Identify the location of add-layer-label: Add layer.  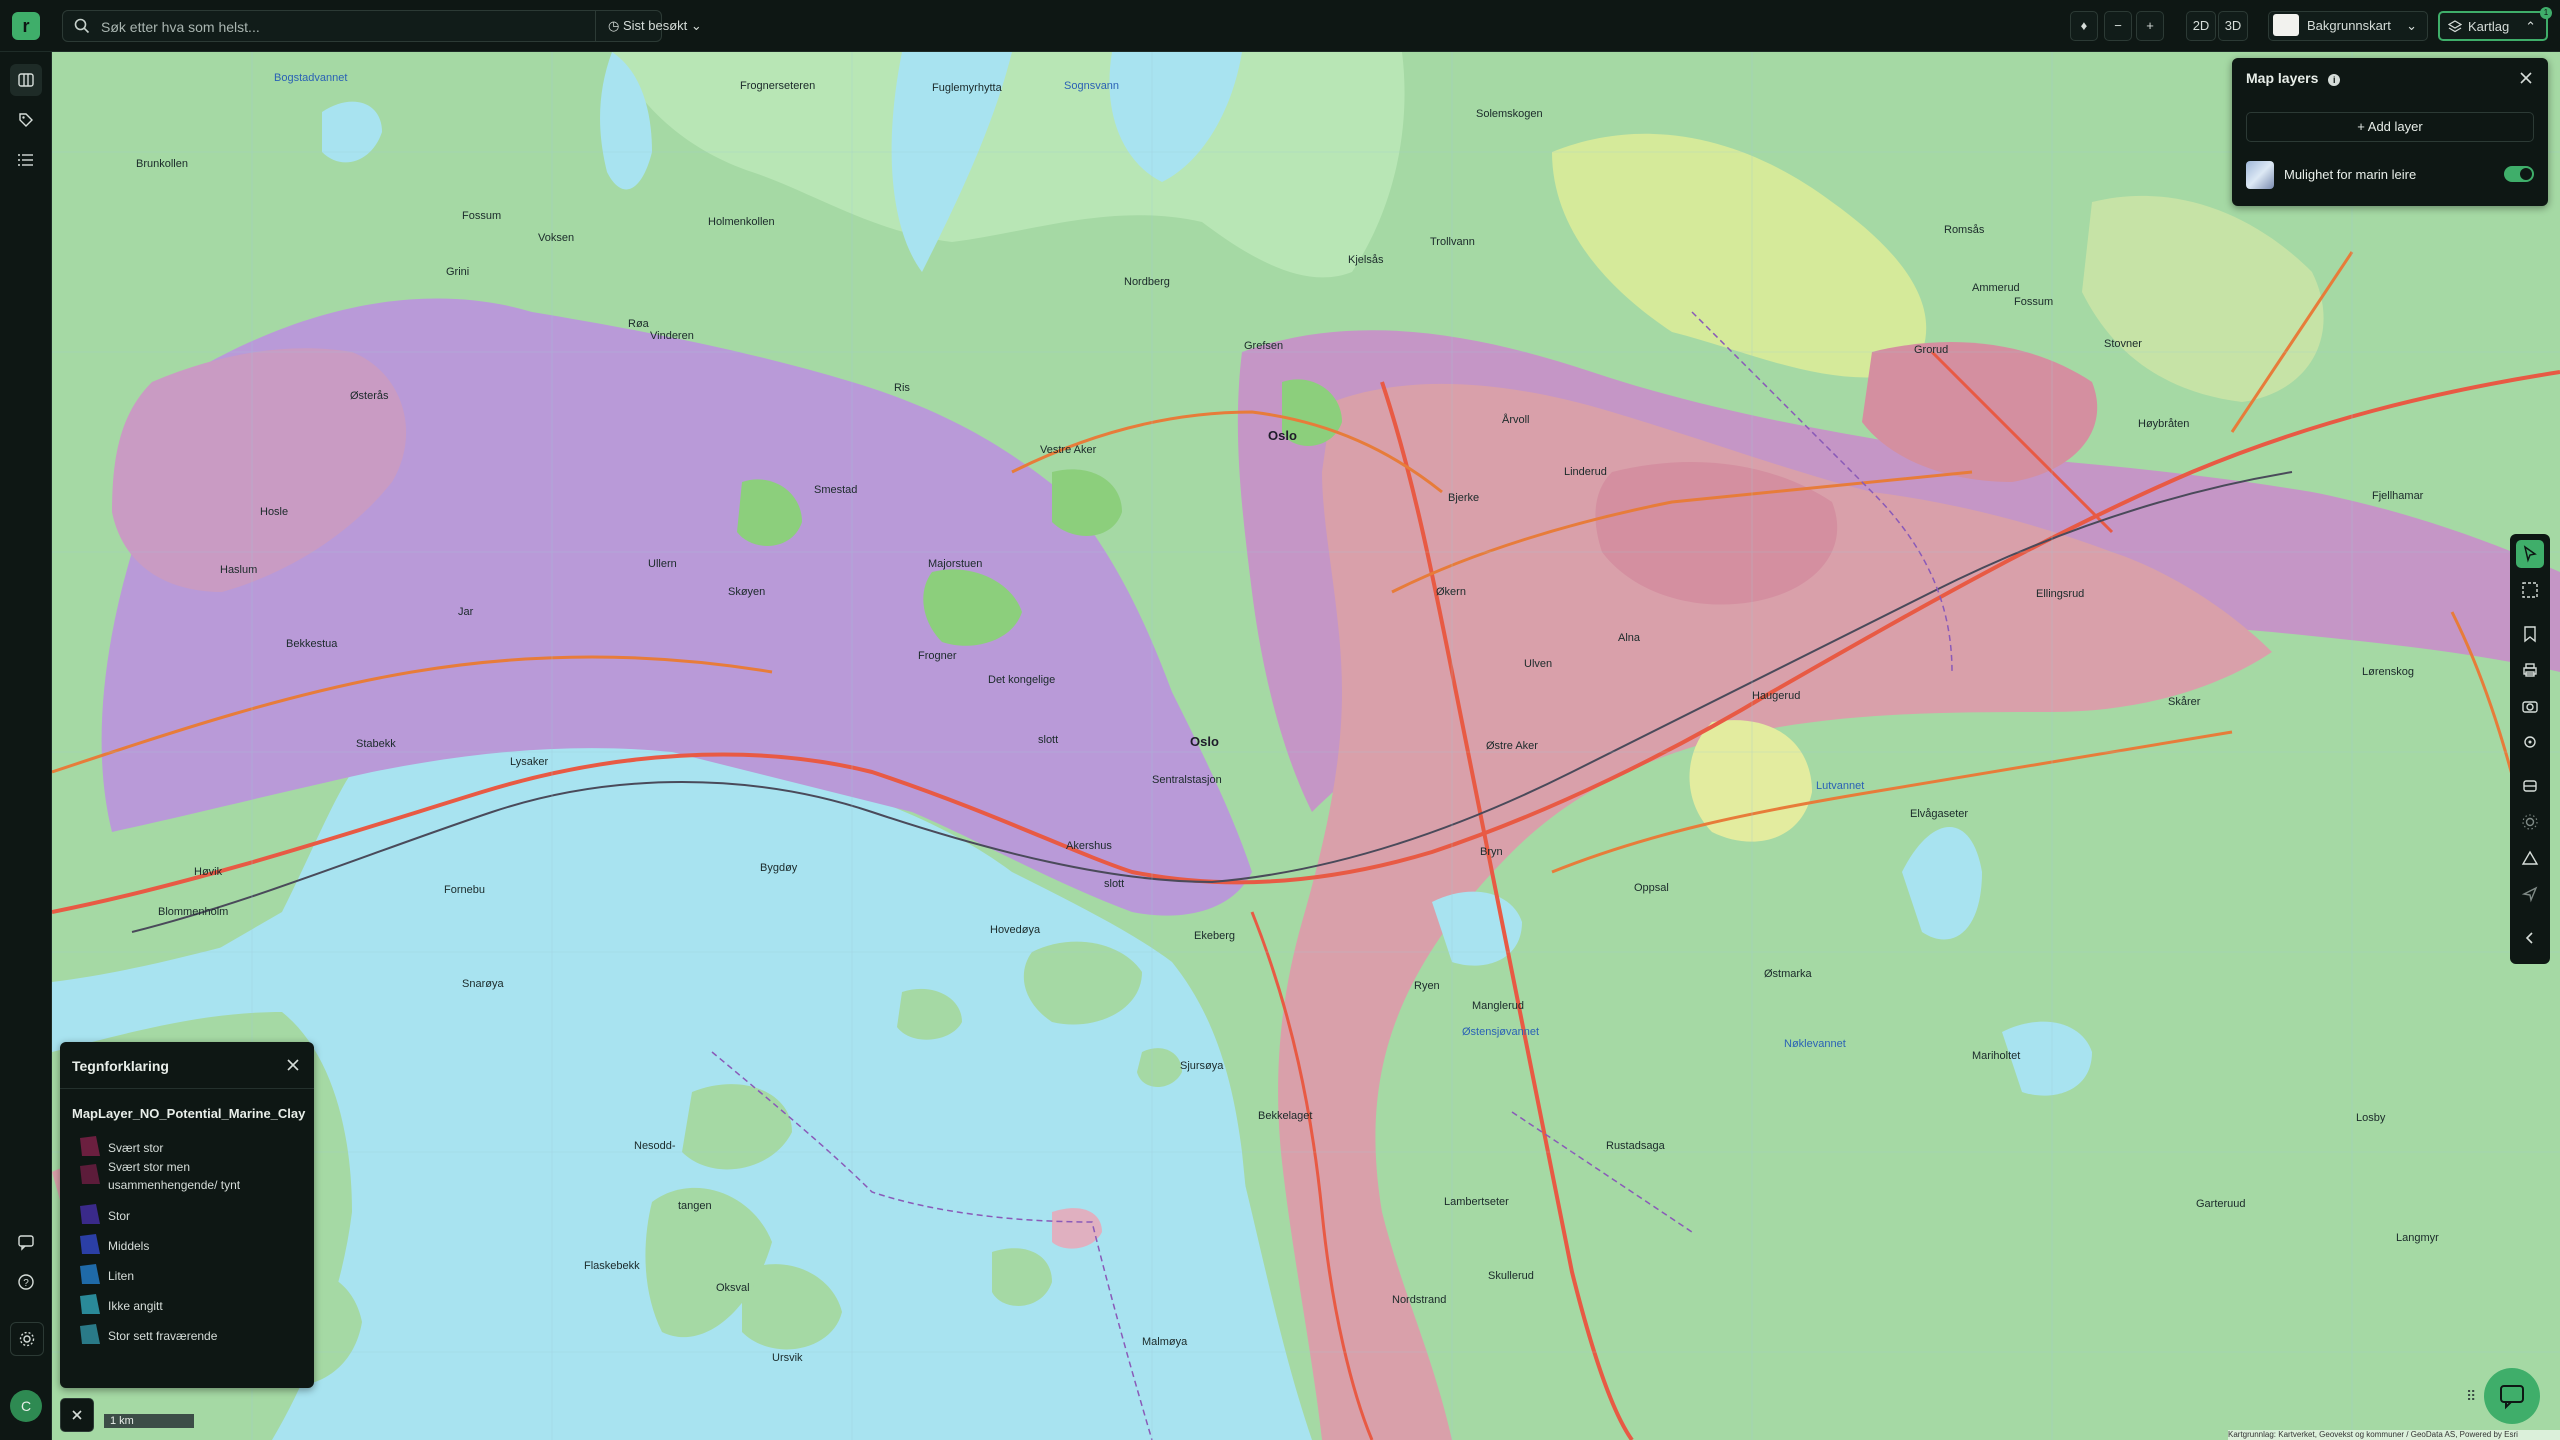
(2395, 126).